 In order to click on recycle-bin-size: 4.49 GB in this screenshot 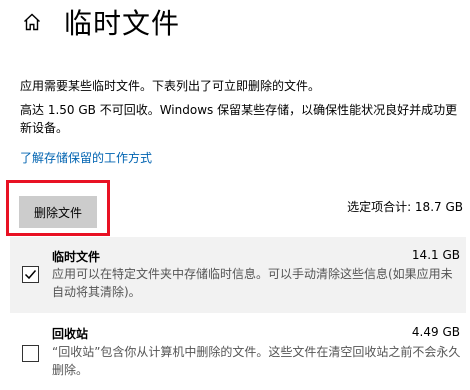, I will do `click(435, 332)`.